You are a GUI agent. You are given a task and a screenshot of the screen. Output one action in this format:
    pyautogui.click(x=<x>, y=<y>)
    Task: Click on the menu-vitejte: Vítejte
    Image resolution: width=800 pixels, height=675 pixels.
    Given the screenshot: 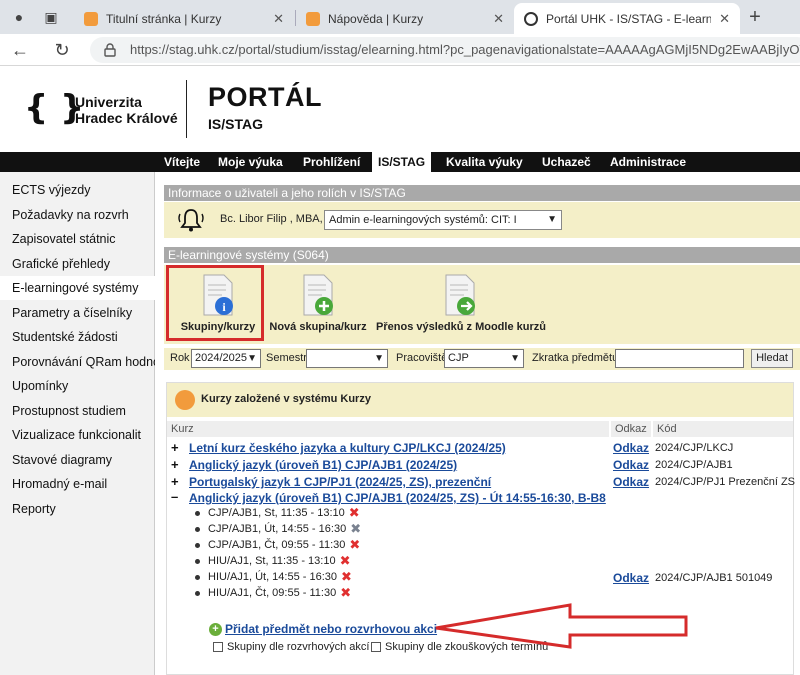 What is the action you would take?
    pyautogui.click(x=182, y=162)
    